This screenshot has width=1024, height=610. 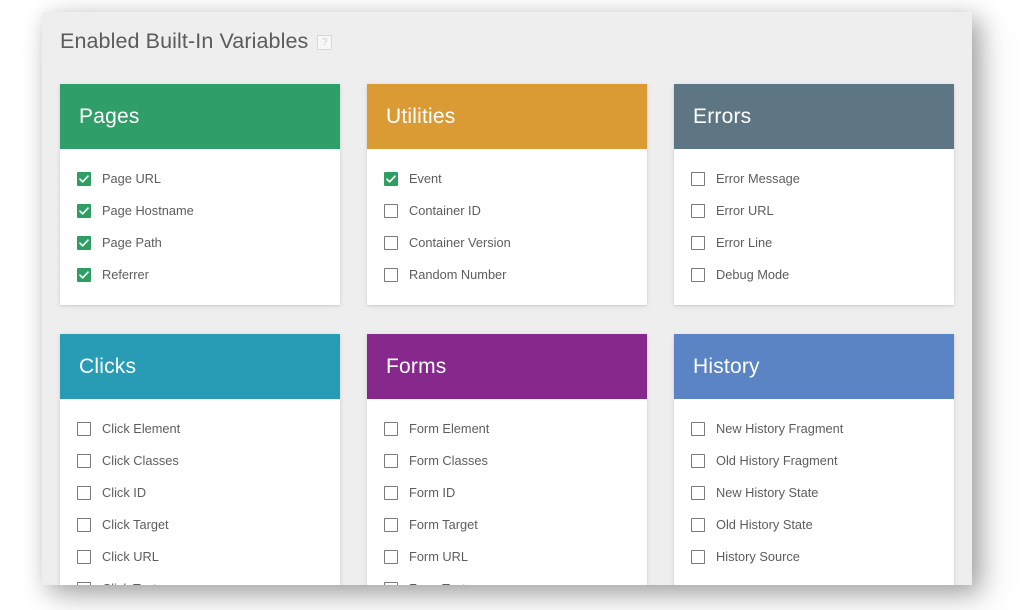 I want to click on card-title: Clicks, so click(x=108, y=366).